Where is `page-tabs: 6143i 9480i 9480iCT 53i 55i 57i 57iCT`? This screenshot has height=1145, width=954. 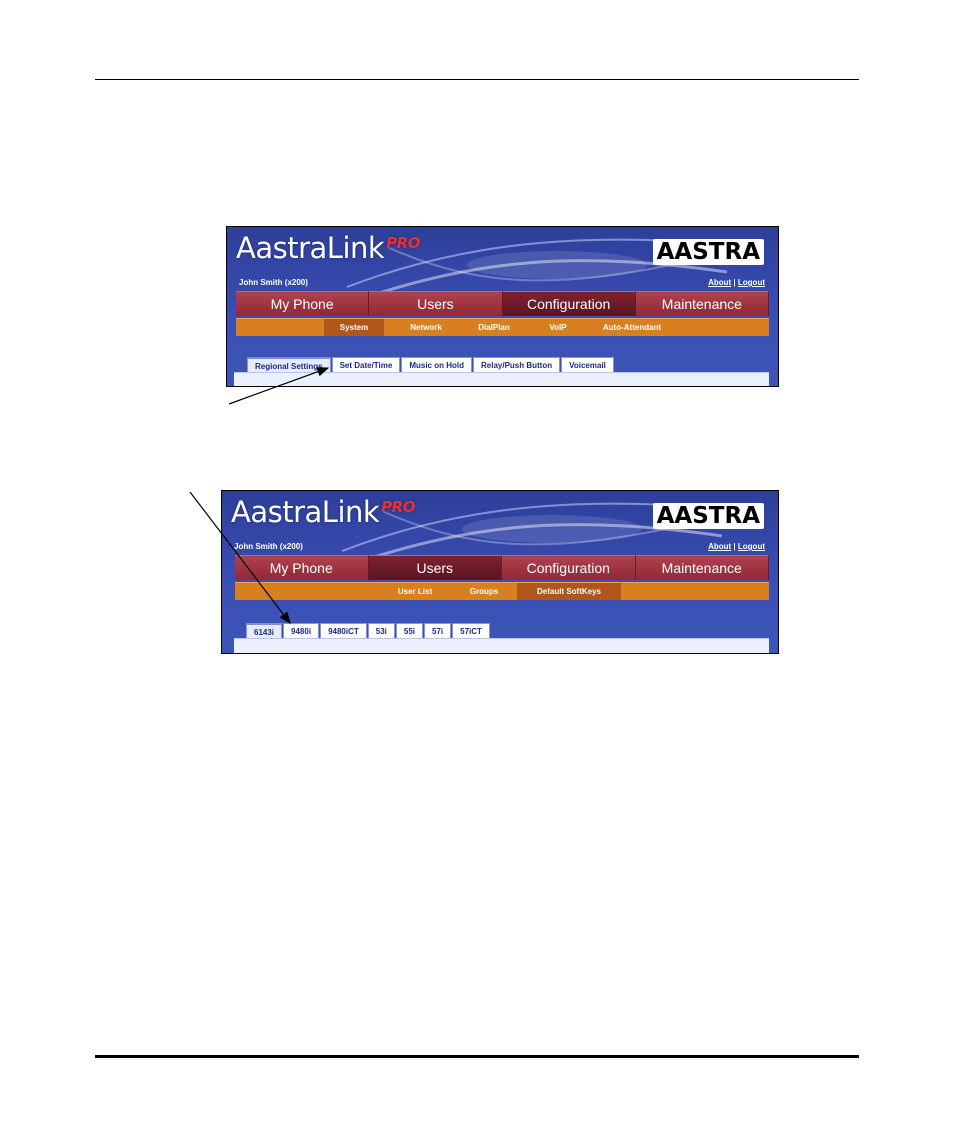 page-tabs: 6143i 9480i 9480iCT 53i 55i 57i 57iCT is located at coordinates (368, 631).